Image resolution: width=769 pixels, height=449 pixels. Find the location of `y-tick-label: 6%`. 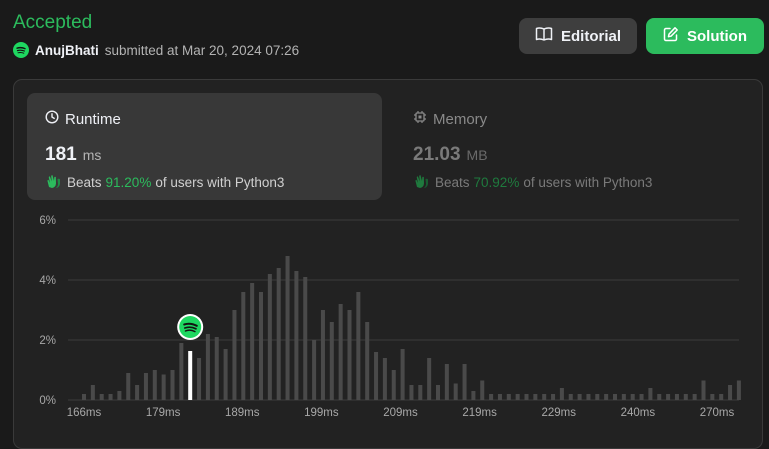

y-tick-label: 6% is located at coordinates (47, 221).